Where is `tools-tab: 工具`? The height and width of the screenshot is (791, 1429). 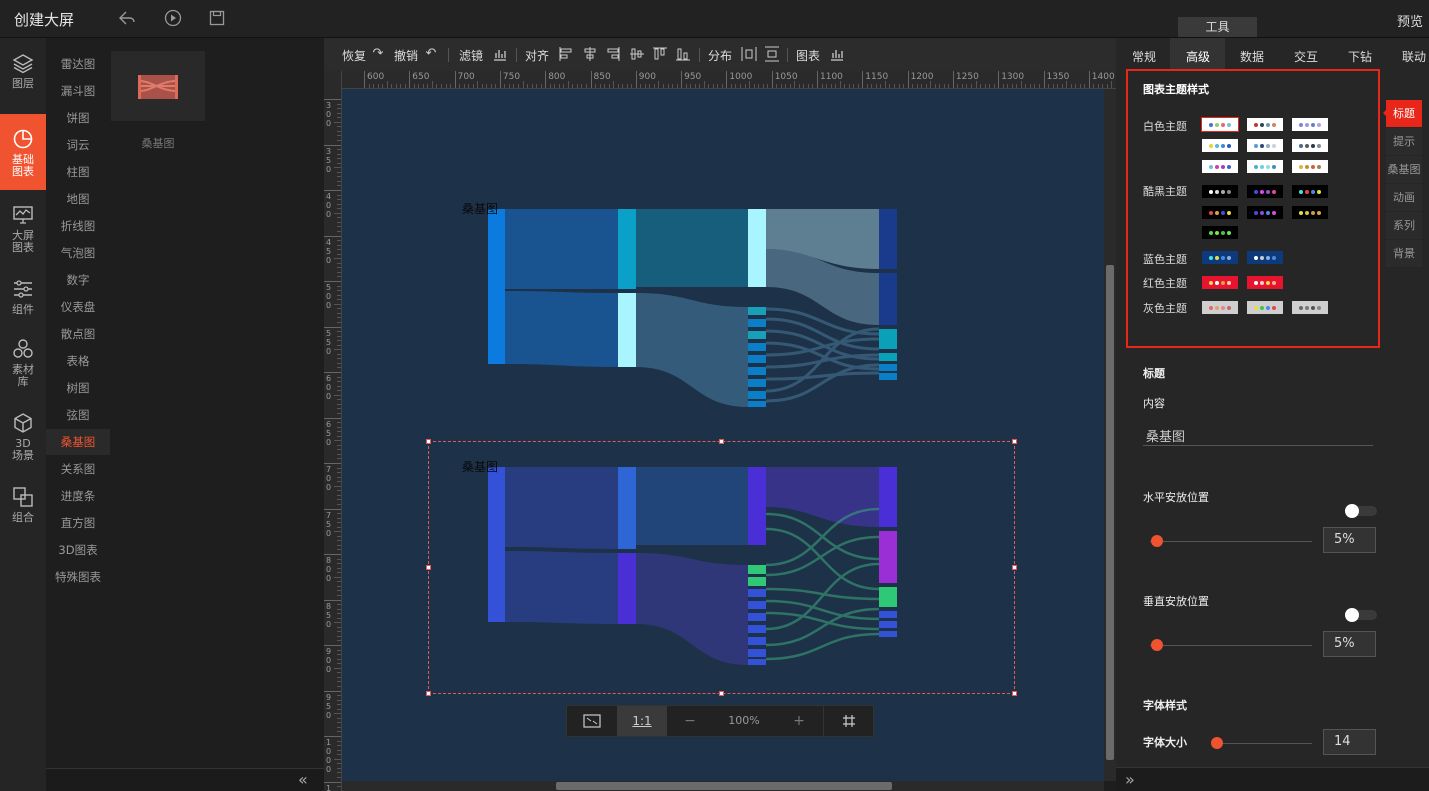 tools-tab: 工具 is located at coordinates (1217, 27).